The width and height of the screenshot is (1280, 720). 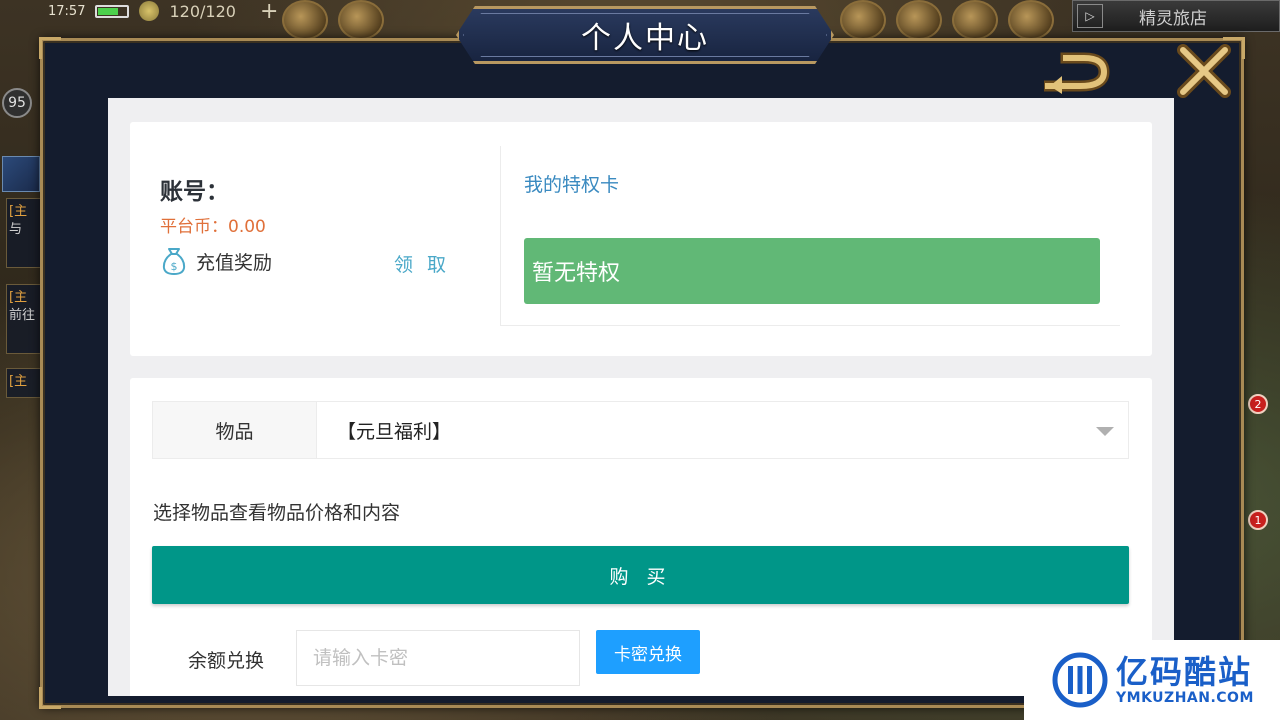 I want to click on notification-badge: 1, so click(x=1258, y=520).